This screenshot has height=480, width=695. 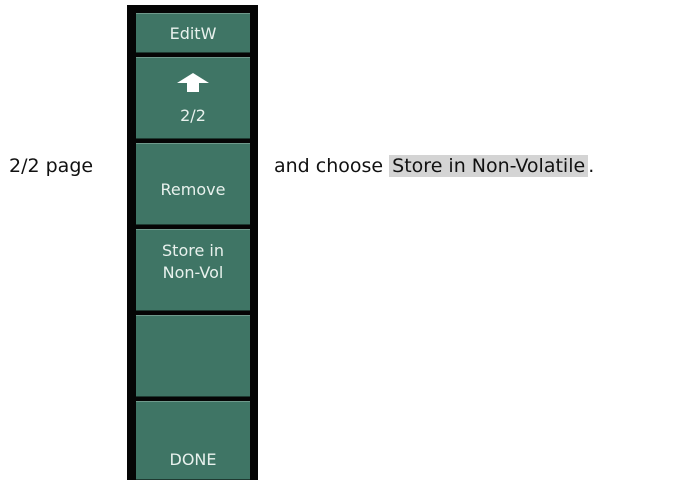 I want to click on page-indicator-label: 2/2, so click(x=193, y=115).